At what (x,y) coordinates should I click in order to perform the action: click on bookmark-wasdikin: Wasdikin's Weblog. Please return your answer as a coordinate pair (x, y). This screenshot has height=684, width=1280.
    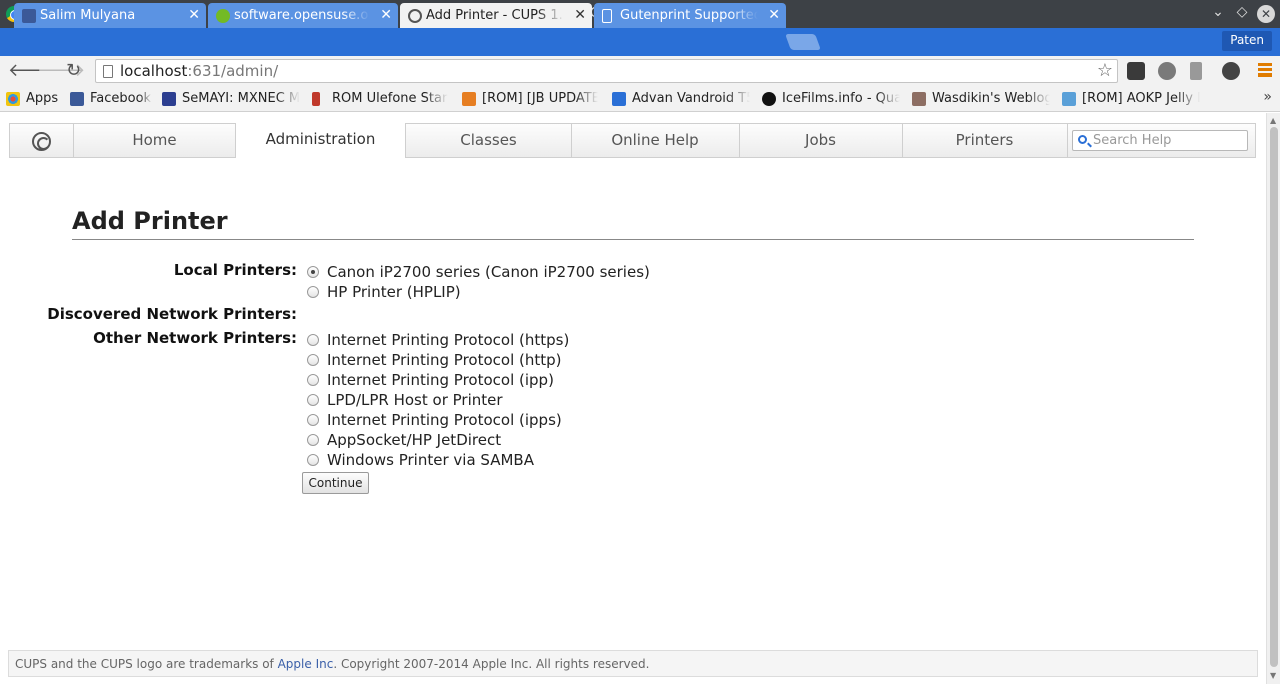
    Looking at the image, I should click on (981, 98).